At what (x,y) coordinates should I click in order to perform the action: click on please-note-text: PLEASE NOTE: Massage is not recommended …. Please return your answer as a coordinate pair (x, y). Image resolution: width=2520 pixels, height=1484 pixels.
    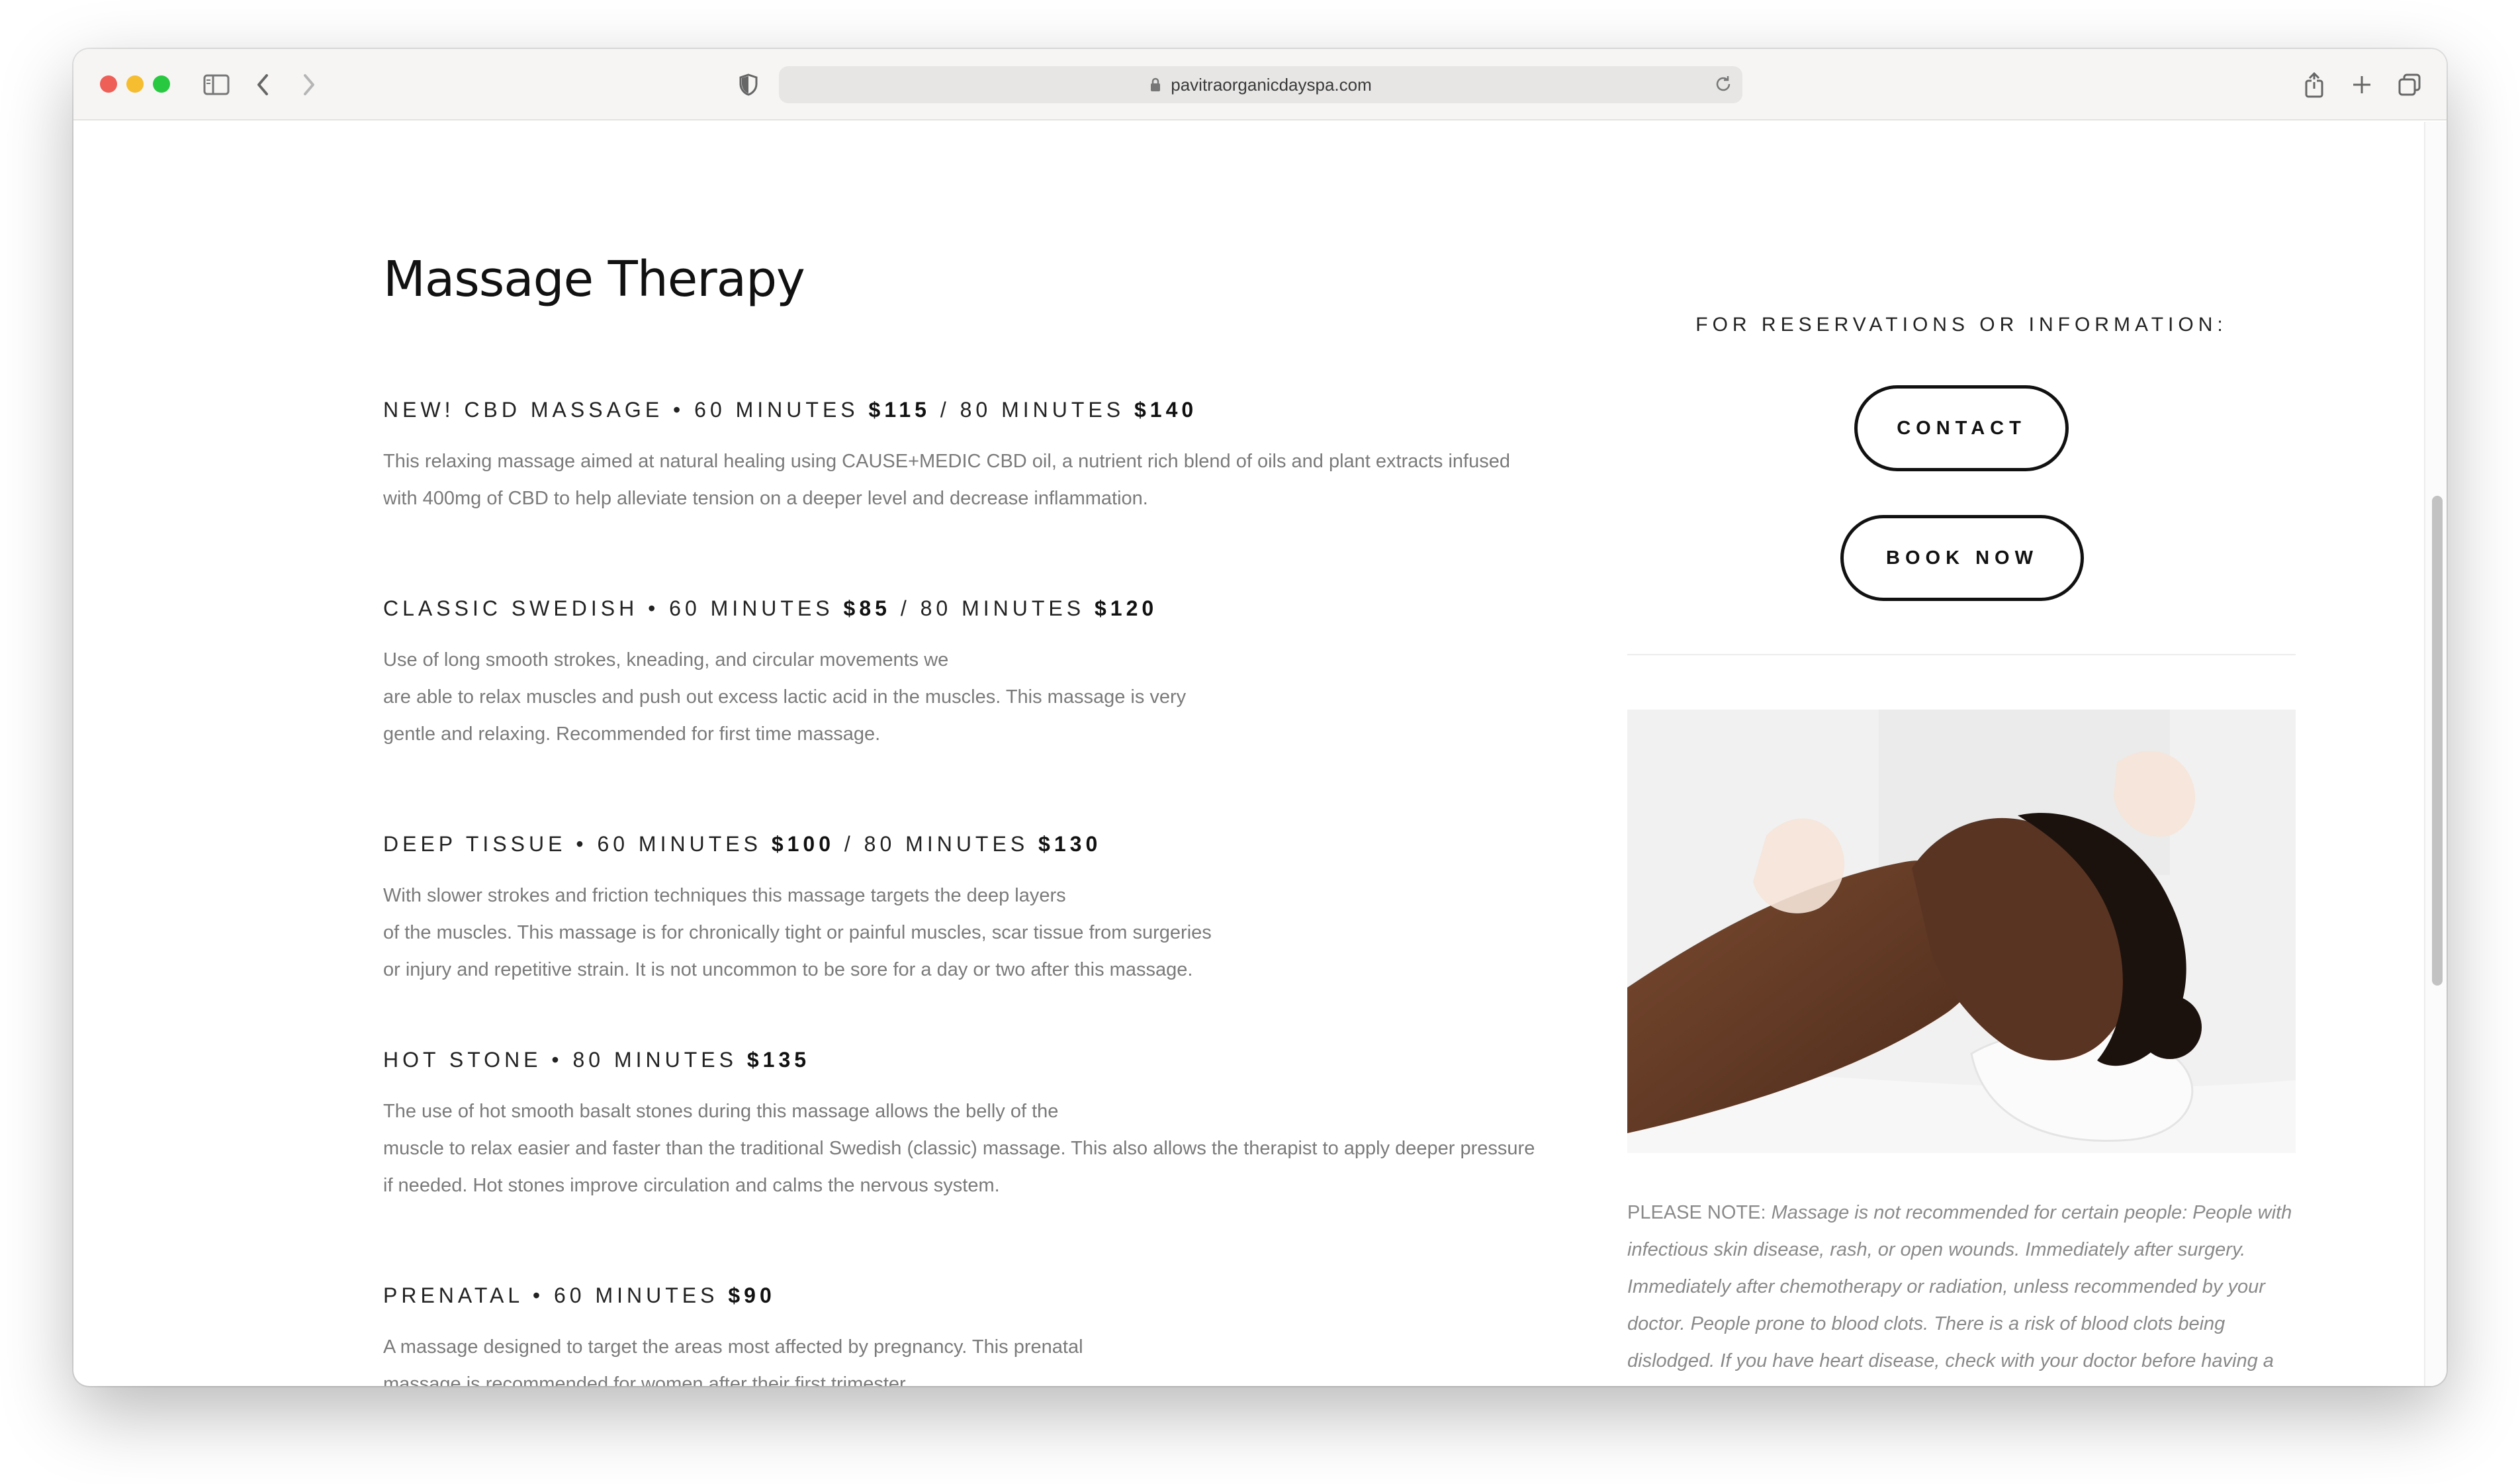
    Looking at the image, I should click on (1961, 1290).